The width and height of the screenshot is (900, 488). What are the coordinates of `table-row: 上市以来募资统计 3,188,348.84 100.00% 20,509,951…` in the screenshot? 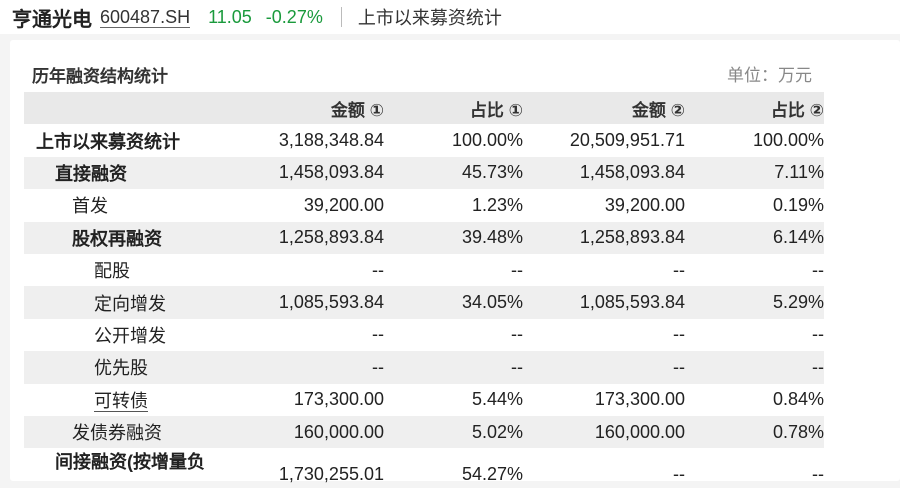 It's located at (424, 140).